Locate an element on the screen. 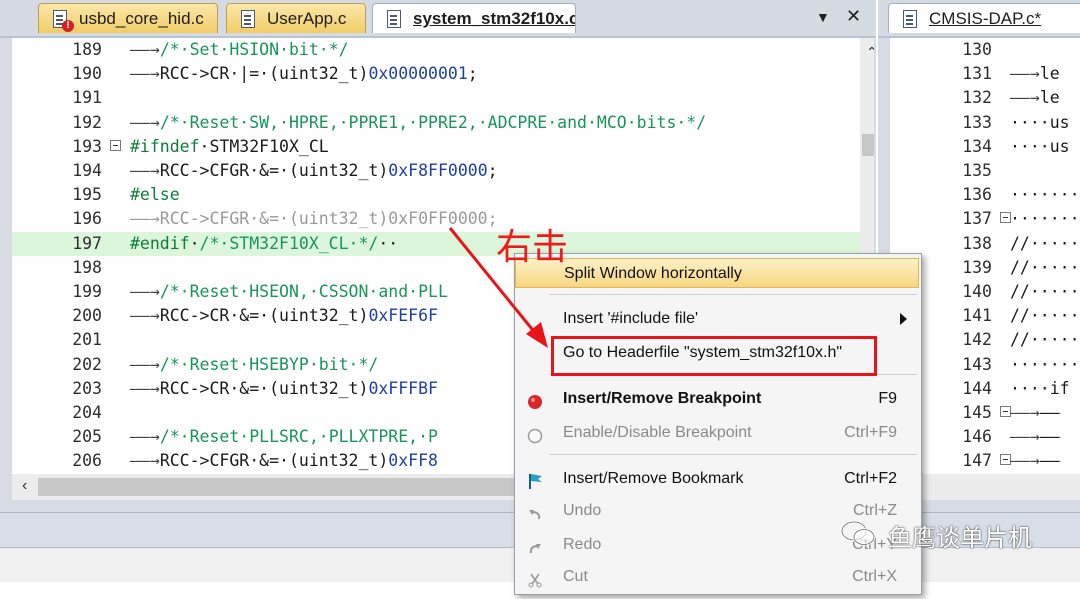 This screenshot has height=599, width=1080. code-line: 133 ····us is located at coordinates (985, 123).